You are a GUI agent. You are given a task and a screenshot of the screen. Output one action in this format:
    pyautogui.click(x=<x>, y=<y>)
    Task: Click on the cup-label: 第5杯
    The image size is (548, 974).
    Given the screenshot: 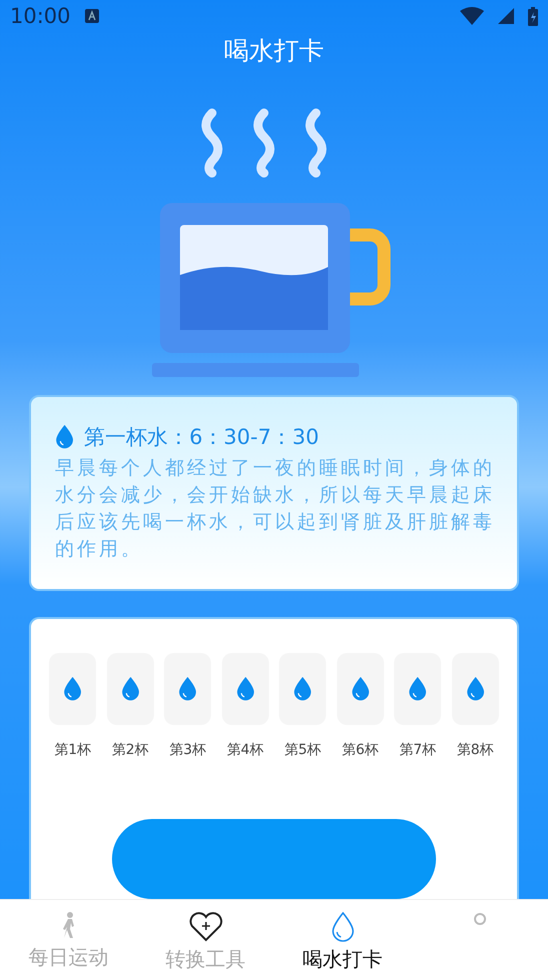 What is the action you would take?
    pyautogui.click(x=303, y=750)
    